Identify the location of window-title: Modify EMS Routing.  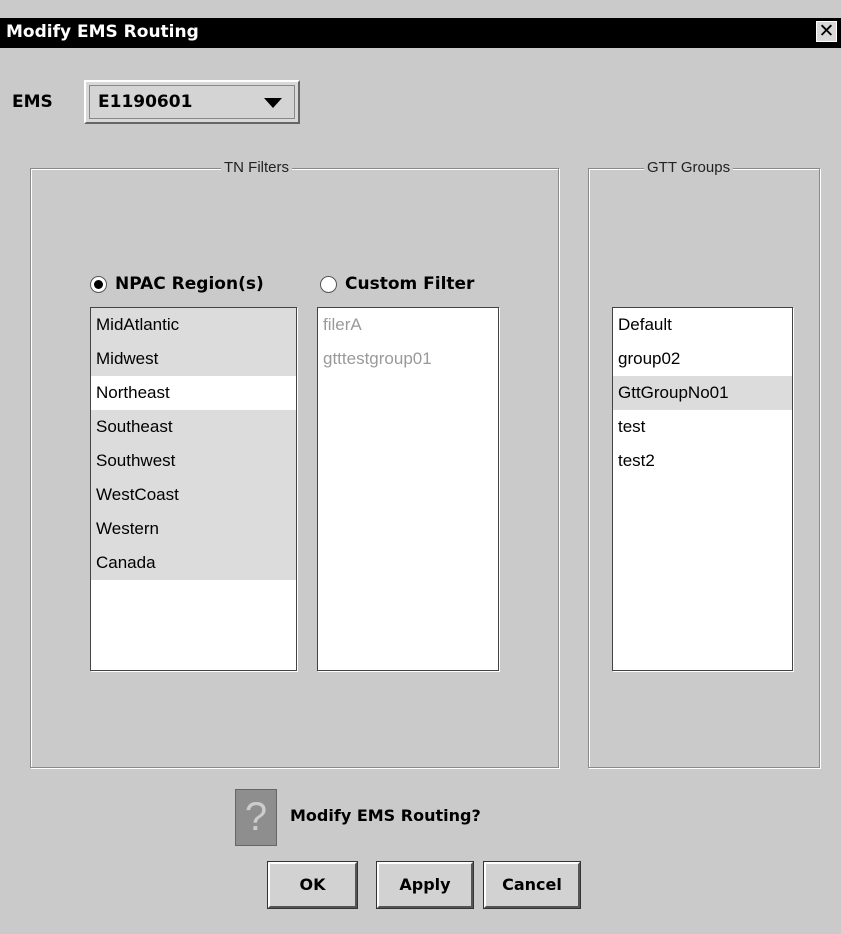
(102, 32).